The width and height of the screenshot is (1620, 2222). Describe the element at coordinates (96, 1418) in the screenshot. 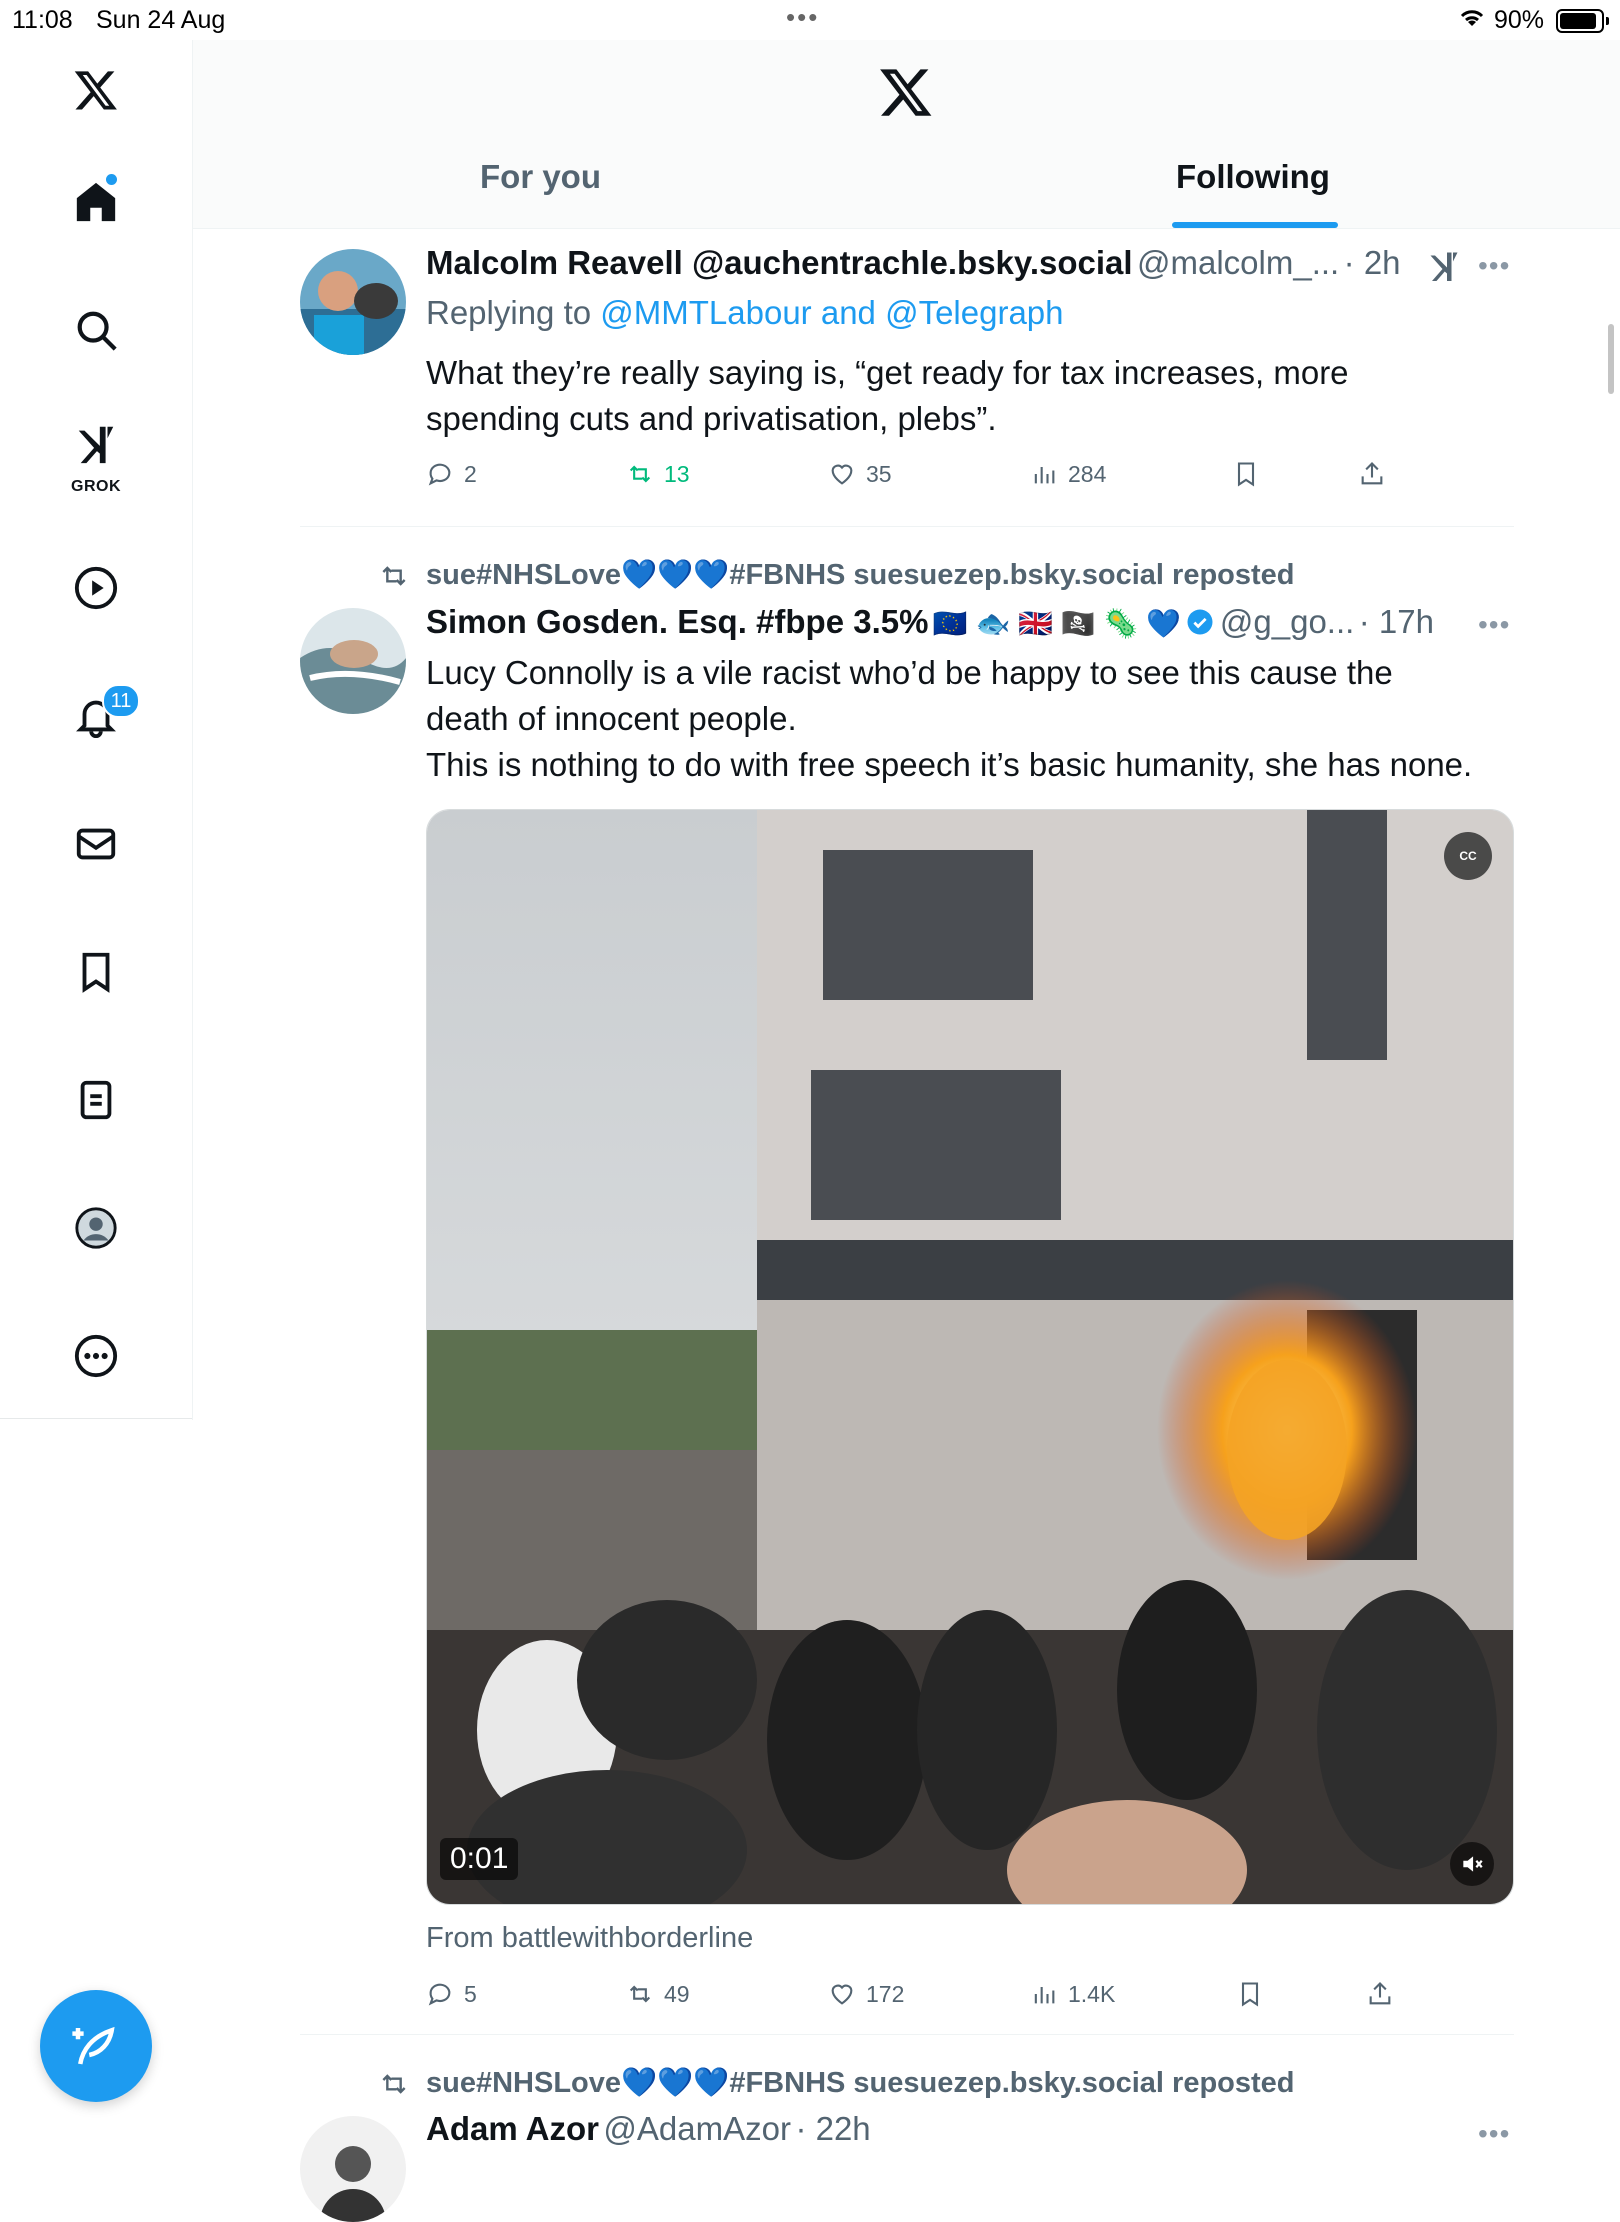

I see `sidebar-divider` at that location.